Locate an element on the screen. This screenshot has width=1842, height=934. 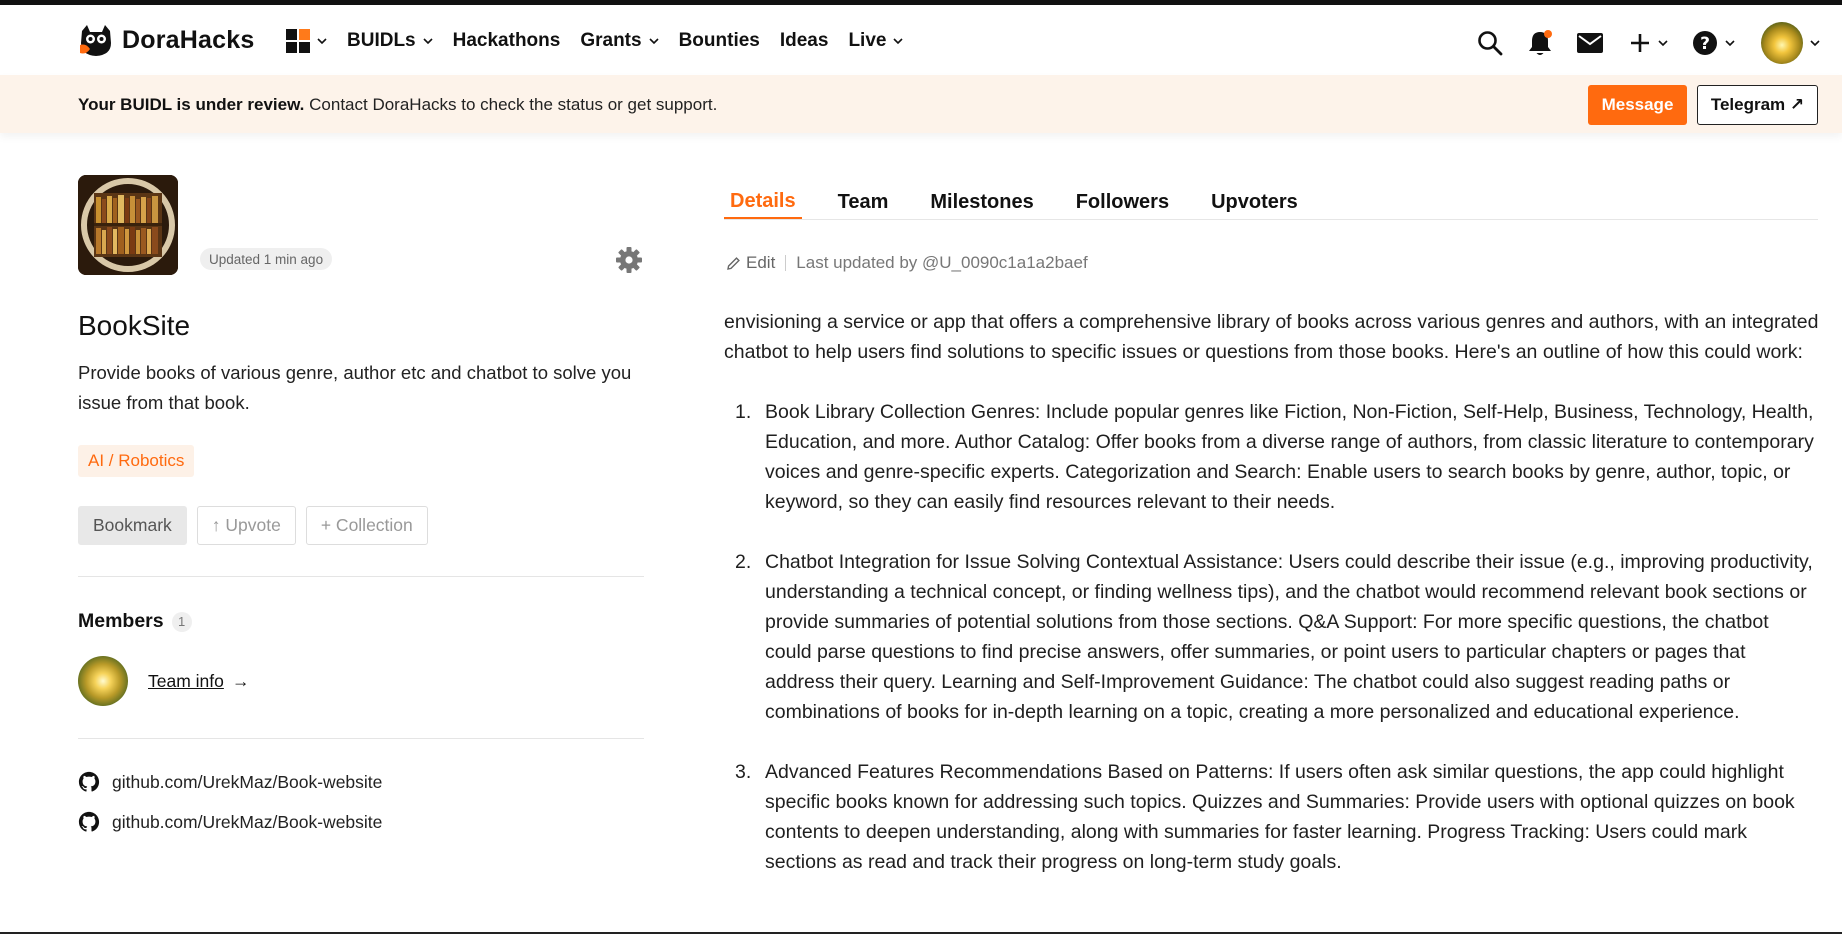
nav-item-live: Live is located at coordinates (876, 41).